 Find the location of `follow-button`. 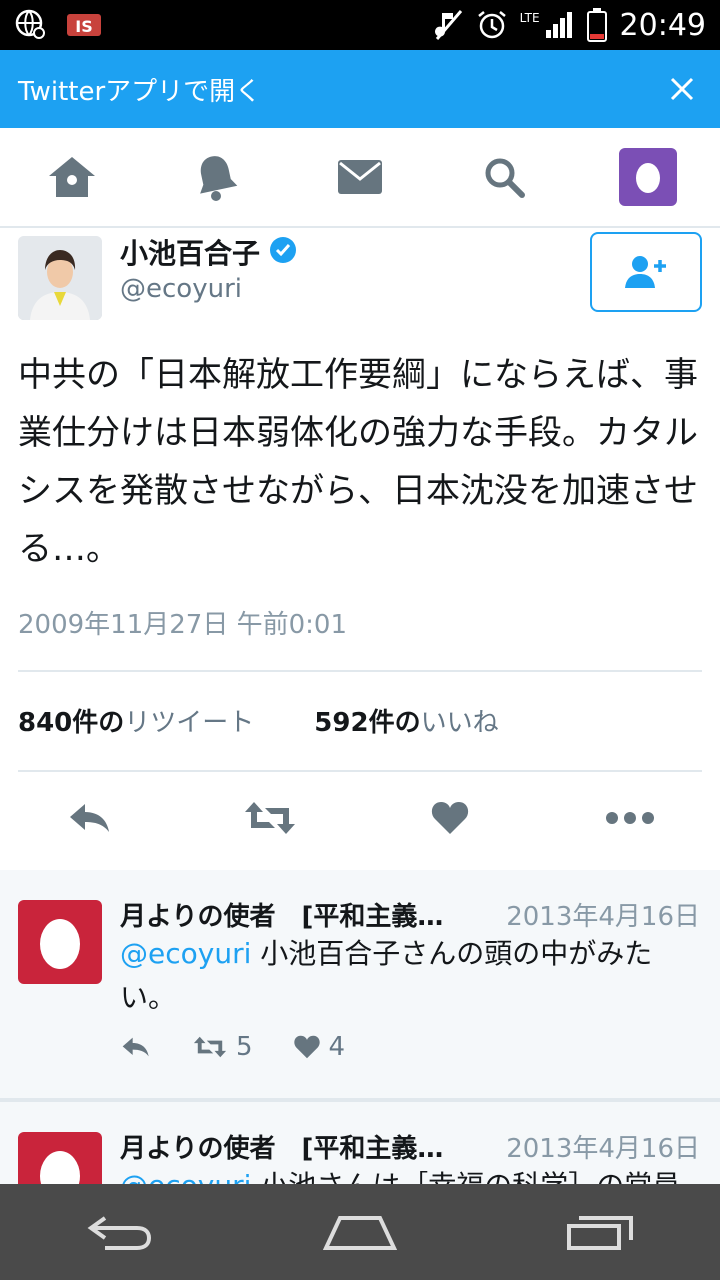

follow-button is located at coordinates (646, 272).